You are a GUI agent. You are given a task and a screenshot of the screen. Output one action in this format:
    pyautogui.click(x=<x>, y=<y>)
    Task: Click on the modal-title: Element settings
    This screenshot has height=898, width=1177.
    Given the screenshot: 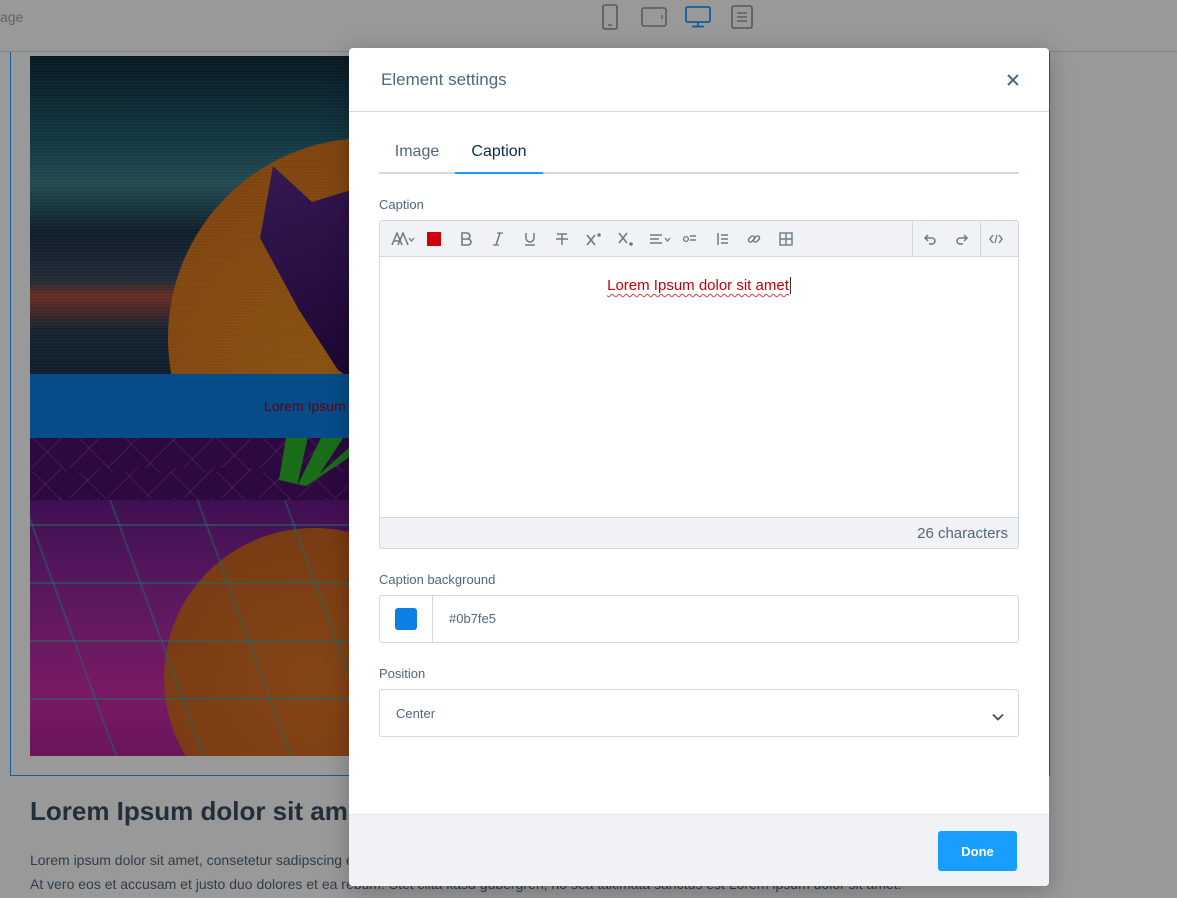 What is the action you would take?
    pyautogui.click(x=444, y=79)
    